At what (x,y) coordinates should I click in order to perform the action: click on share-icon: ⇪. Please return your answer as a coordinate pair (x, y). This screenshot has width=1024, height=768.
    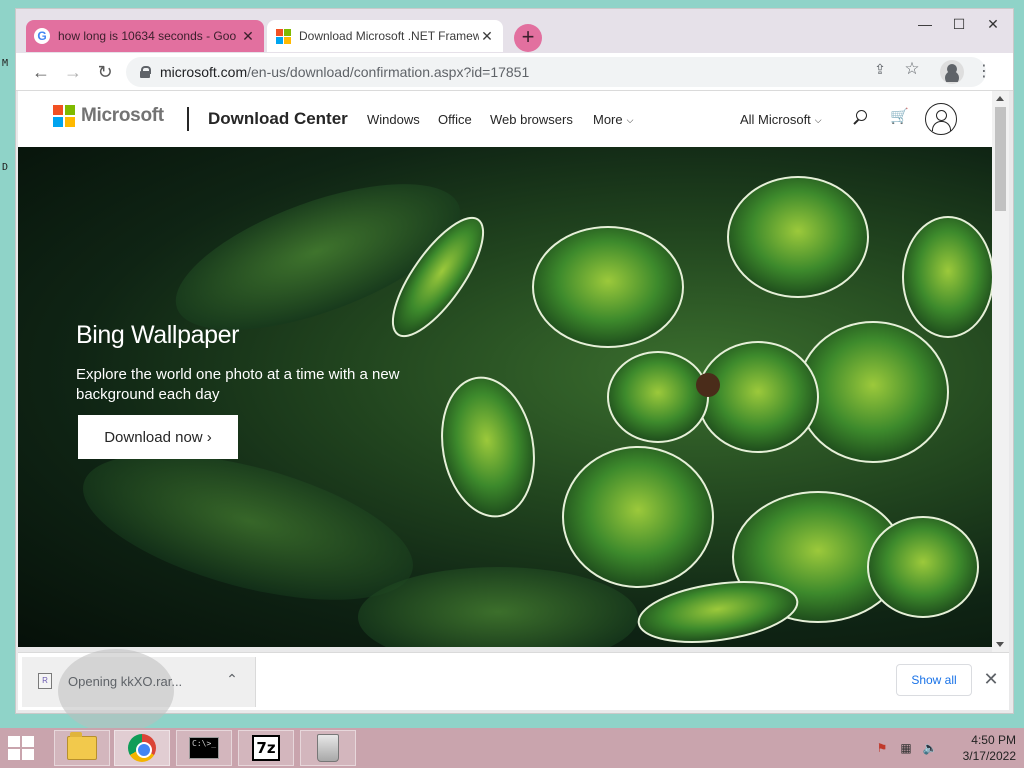
    Looking at the image, I should click on (880, 69).